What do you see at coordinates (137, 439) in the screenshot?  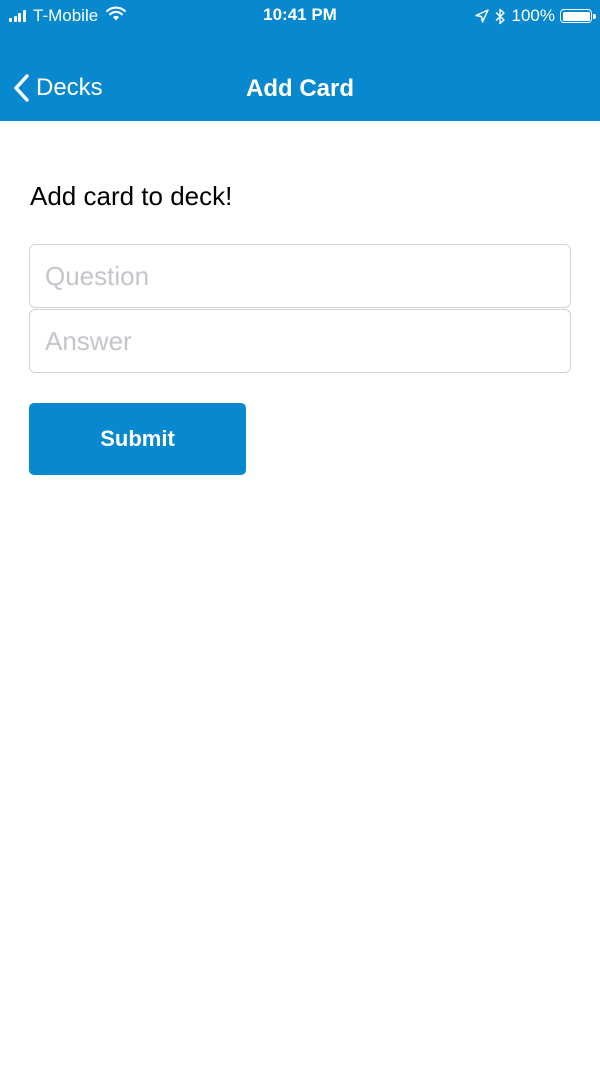 I see `submit-button: Submit` at bounding box center [137, 439].